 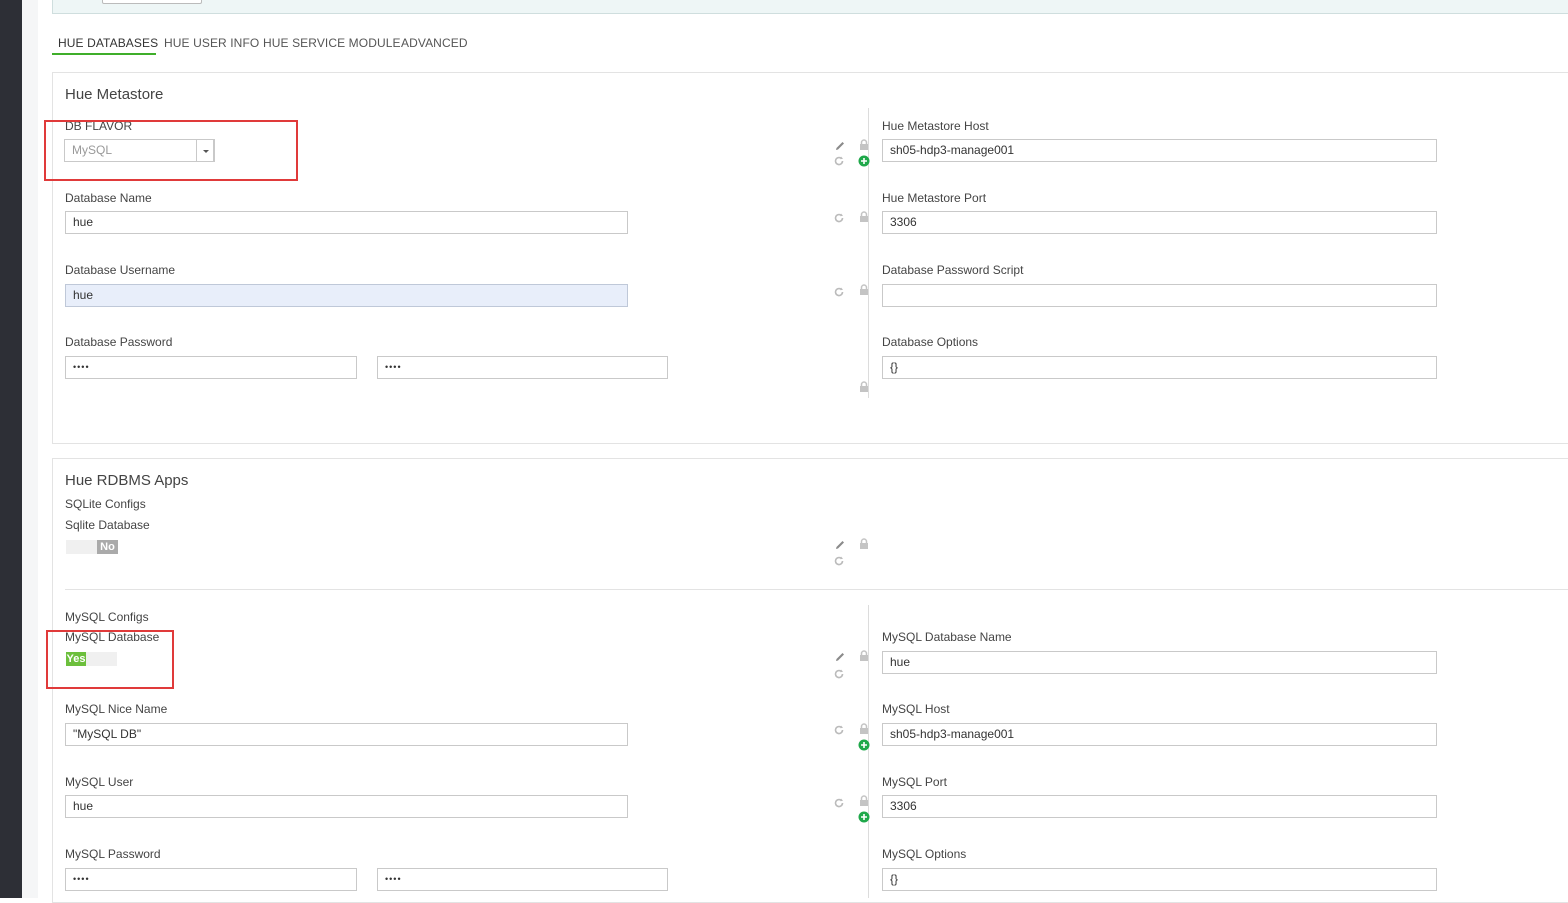 What do you see at coordinates (114, 94) in the screenshot?
I see `panel-title: Hue Metastore` at bounding box center [114, 94].